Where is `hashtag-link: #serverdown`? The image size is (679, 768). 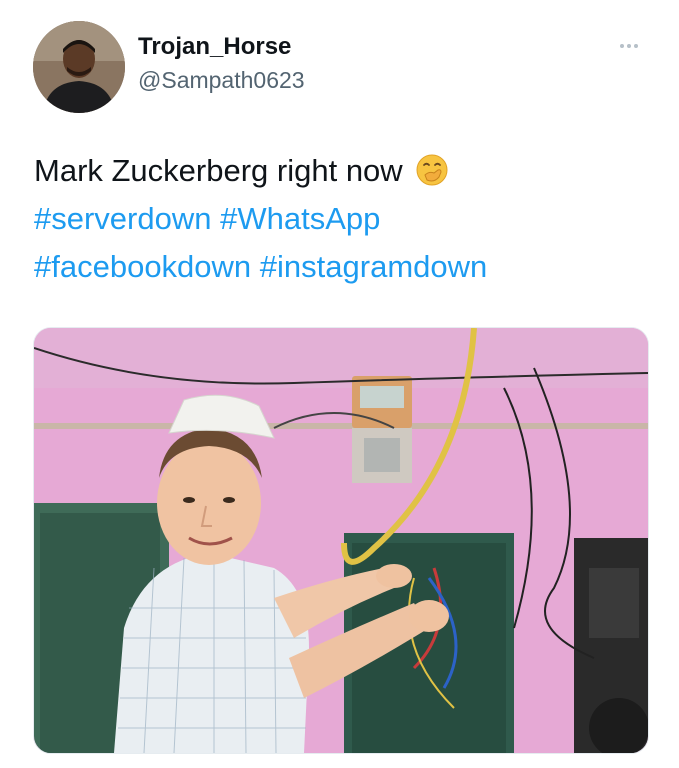
hashtag-link: #serverdown is located at coordinates (122, 218).